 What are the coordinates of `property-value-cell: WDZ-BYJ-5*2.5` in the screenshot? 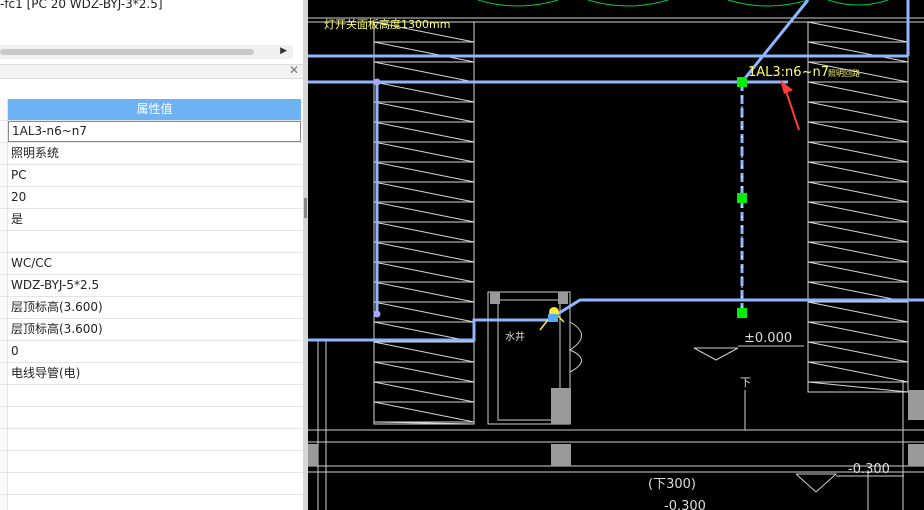 It's located at (154, 285).